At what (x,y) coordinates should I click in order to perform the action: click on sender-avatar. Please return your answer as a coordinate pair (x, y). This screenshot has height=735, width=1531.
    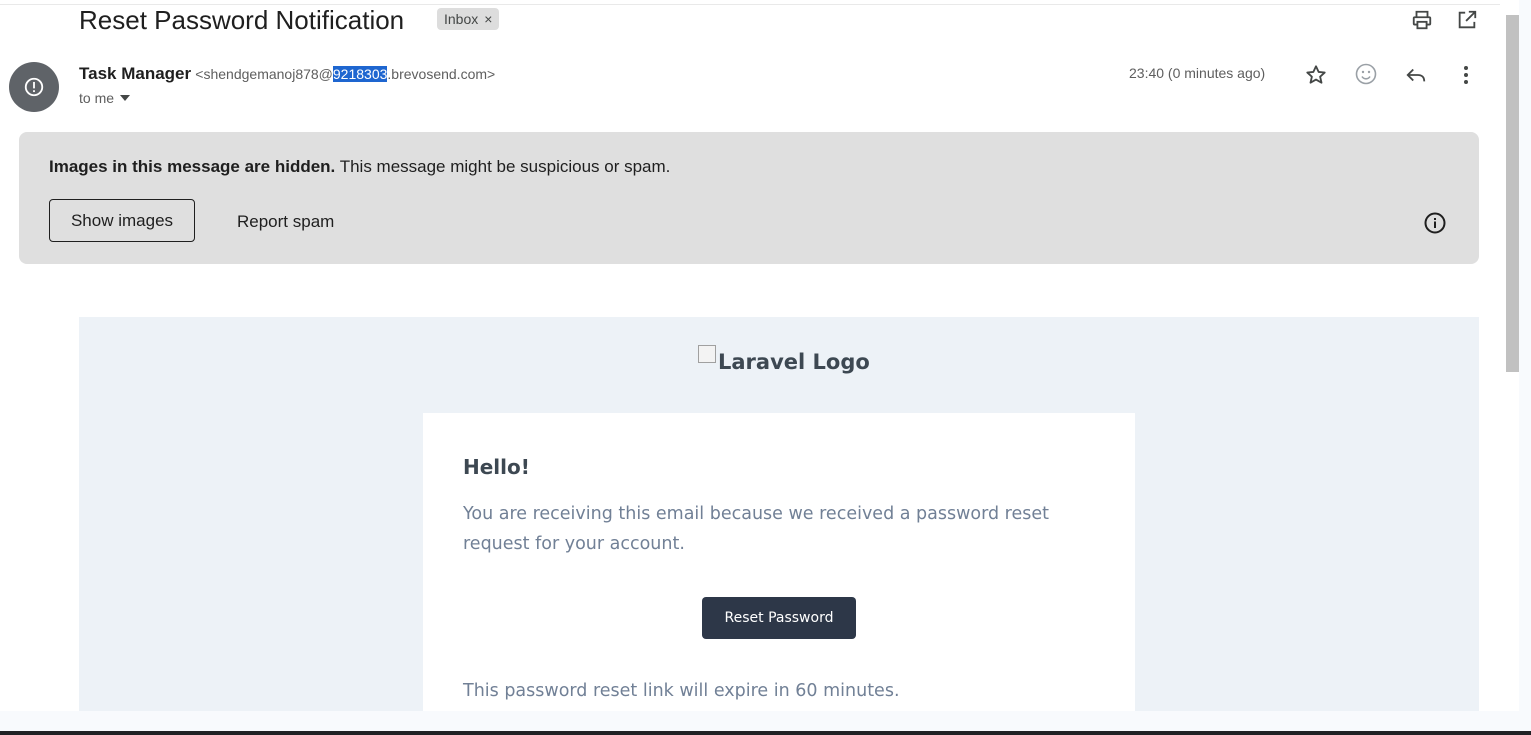
    Looking at the image, I should click on (34, 87).